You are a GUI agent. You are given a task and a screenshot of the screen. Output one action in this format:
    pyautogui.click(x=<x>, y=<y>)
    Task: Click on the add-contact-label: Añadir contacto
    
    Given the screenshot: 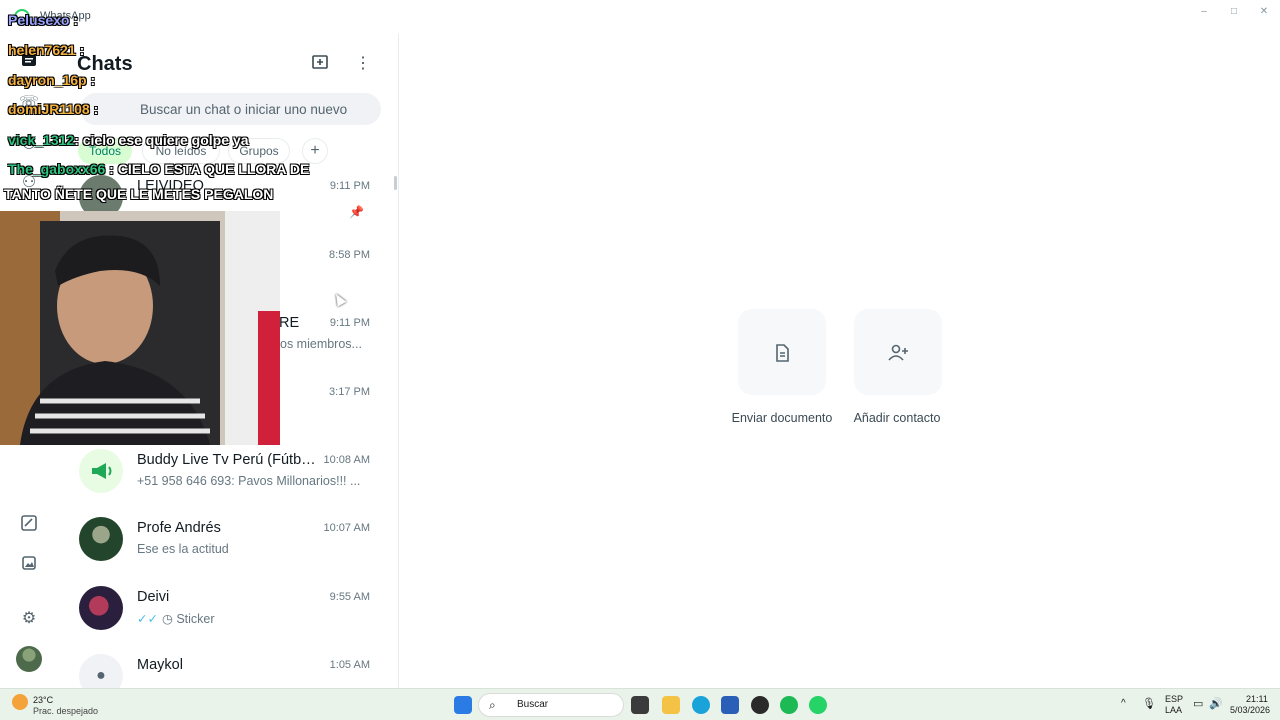 What is the action you would take?
    pyautogui.click(x=897, y=418)
    